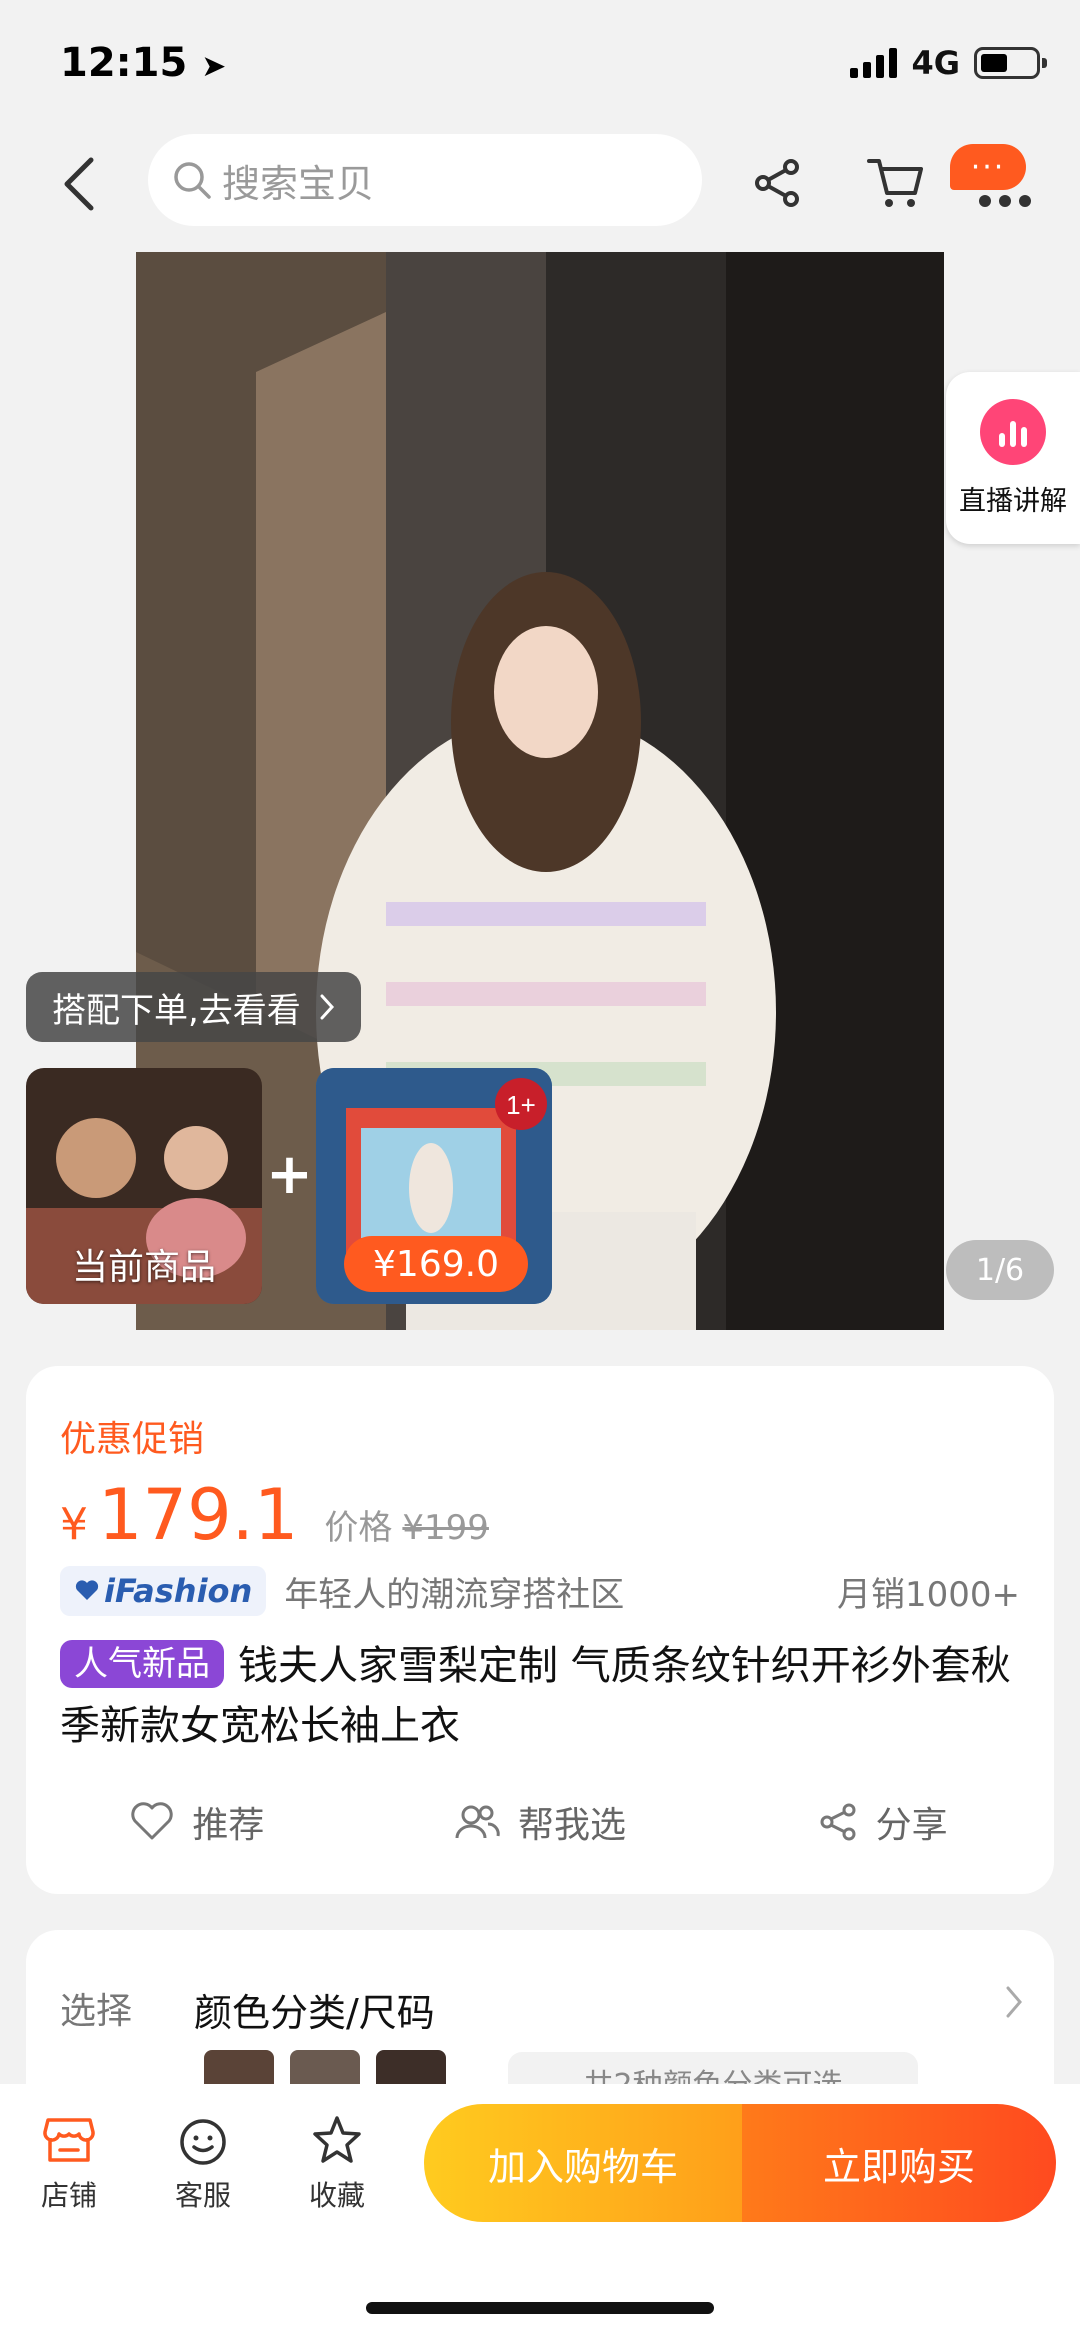 Image resolution: width=1080 pixels, height=2339 pixels. What do you see at coordinates (358, 1528) in the screenshot?
I see `original-price-label: 价格` at bounding box center [358, 1528].